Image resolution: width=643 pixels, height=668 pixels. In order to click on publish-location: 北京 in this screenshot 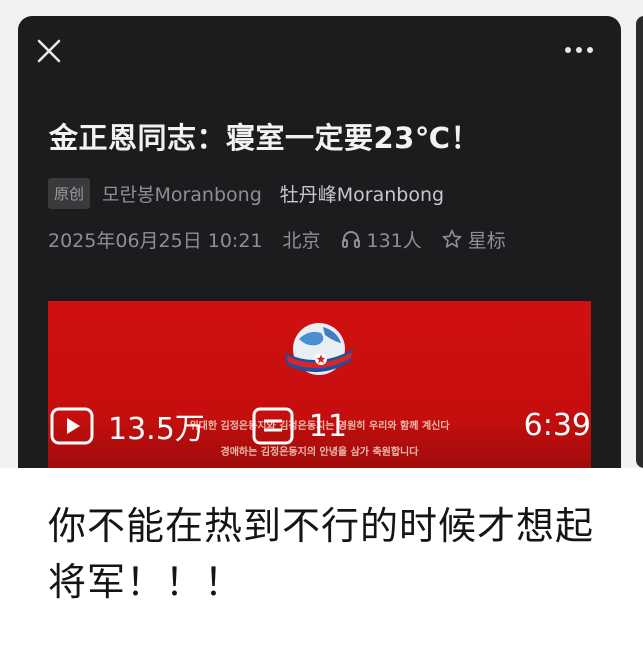, I will do `click(301, 240)`.